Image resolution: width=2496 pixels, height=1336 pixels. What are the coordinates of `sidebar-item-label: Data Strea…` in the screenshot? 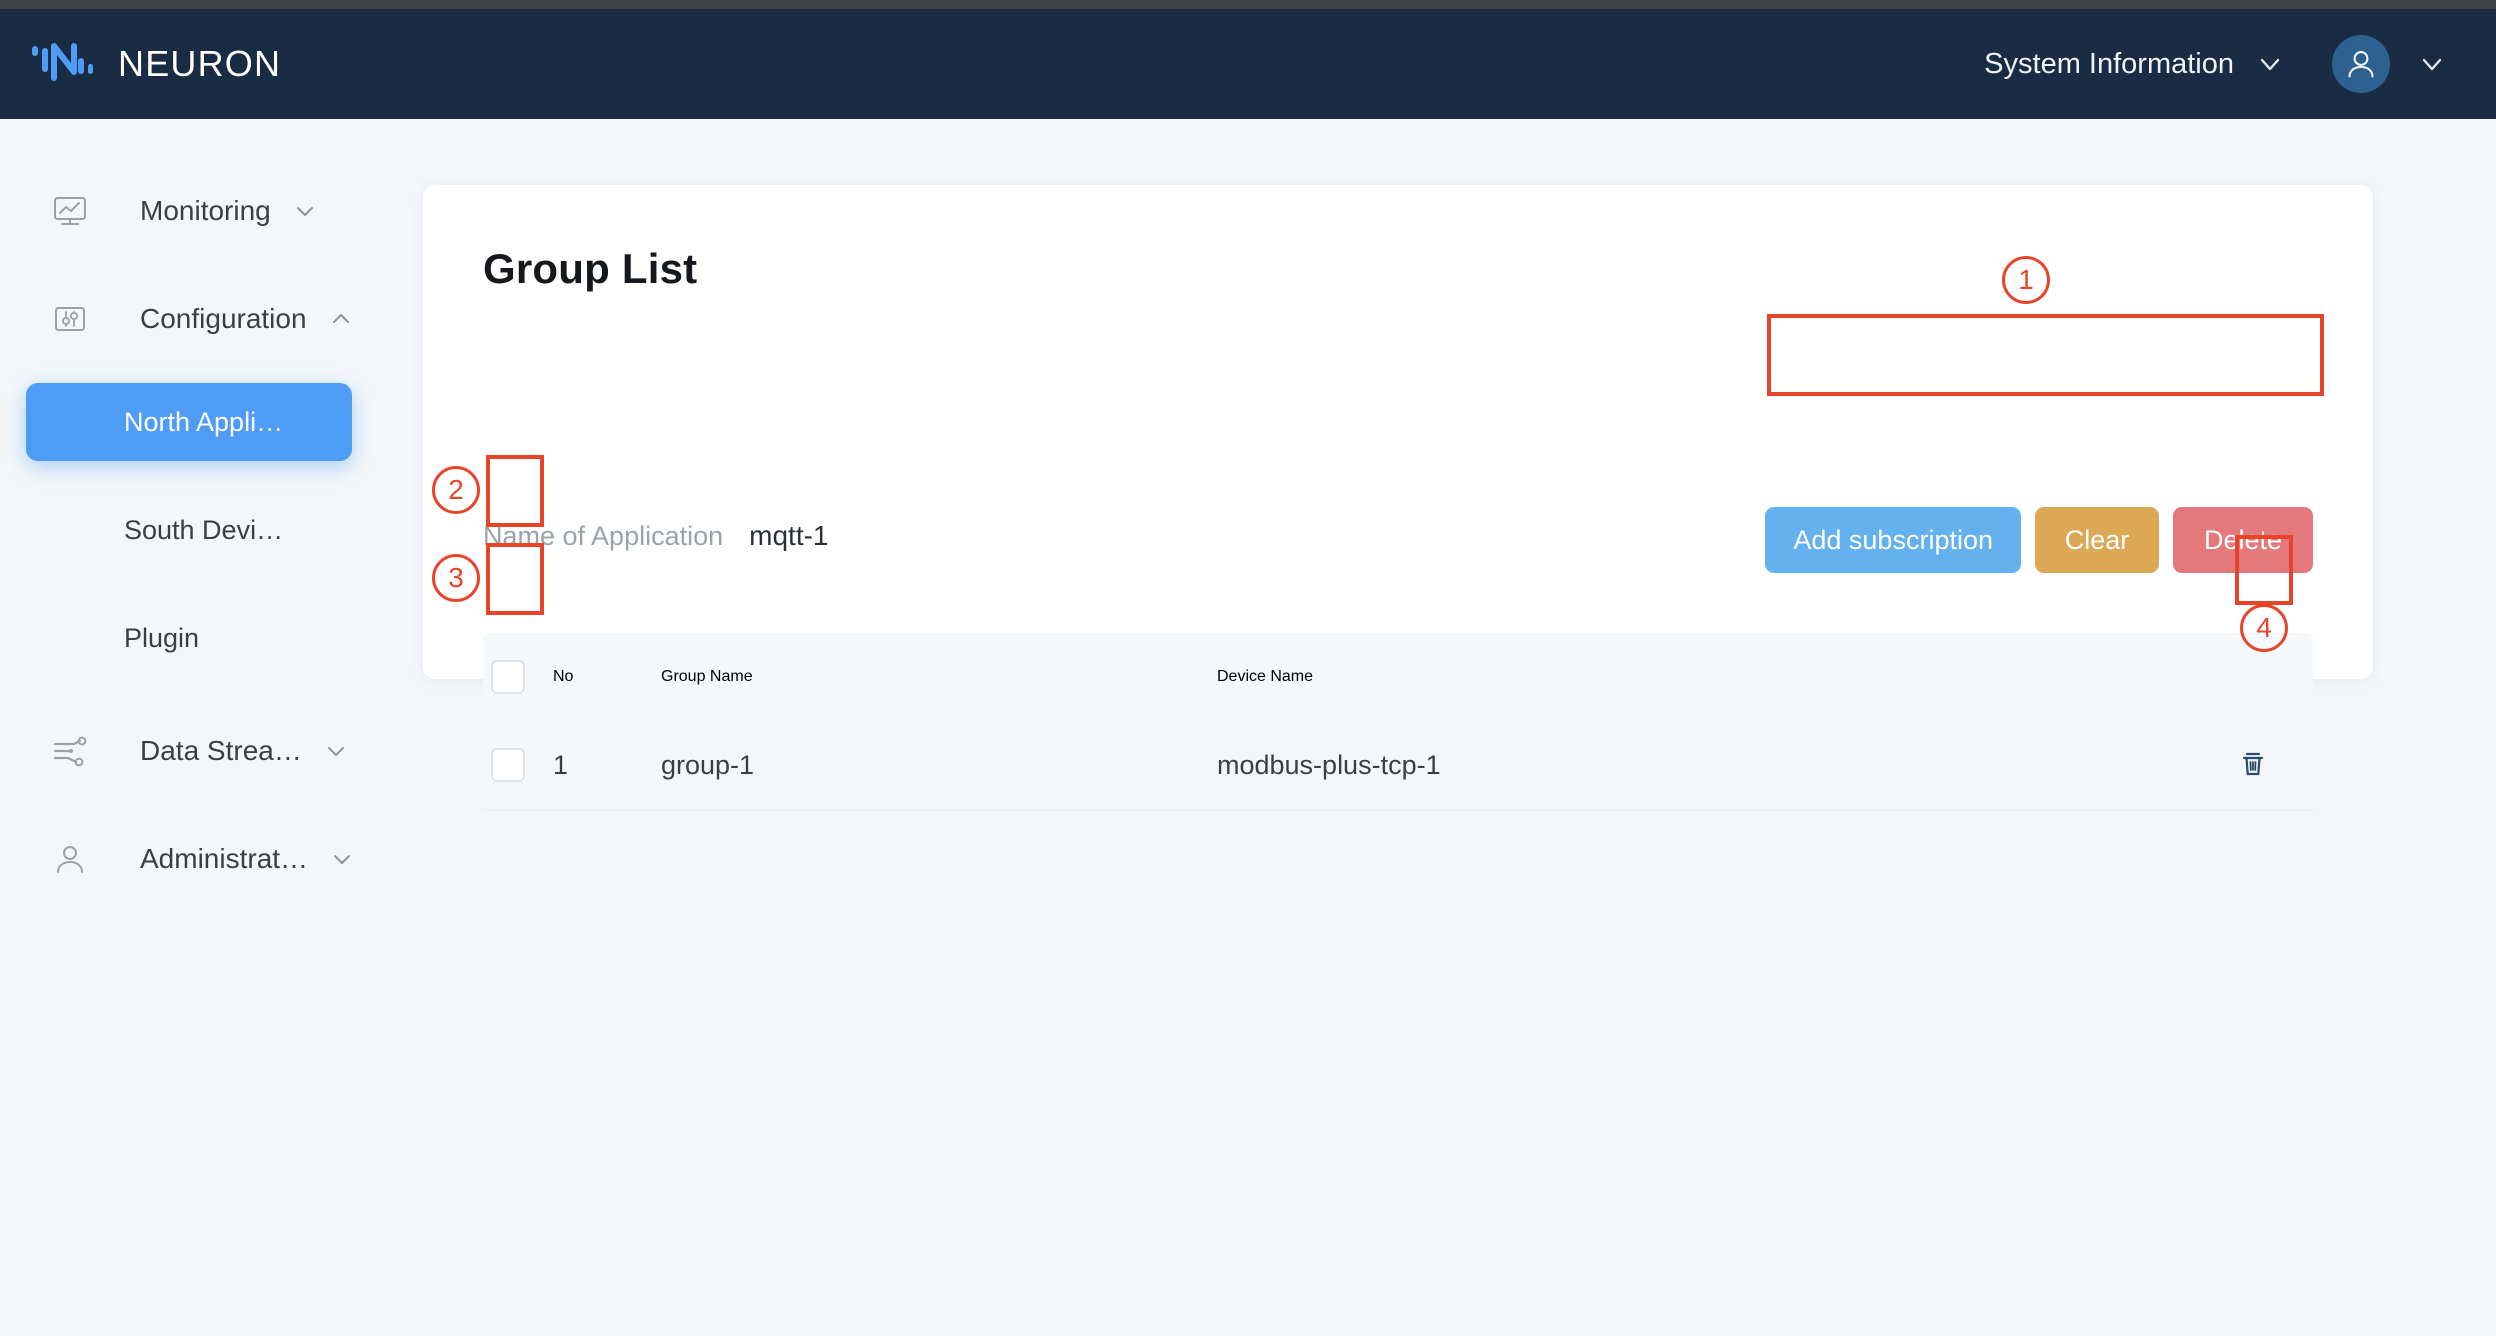 It's located at (221, 750).